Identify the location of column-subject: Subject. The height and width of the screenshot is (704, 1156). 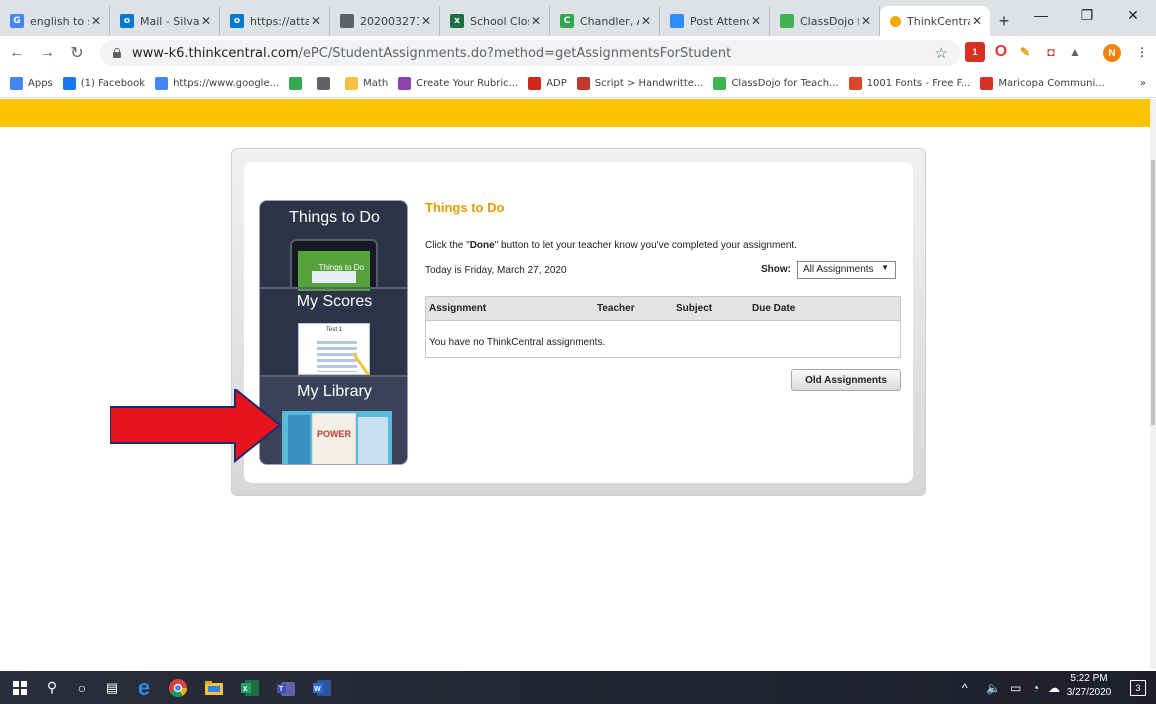
(694, 308).